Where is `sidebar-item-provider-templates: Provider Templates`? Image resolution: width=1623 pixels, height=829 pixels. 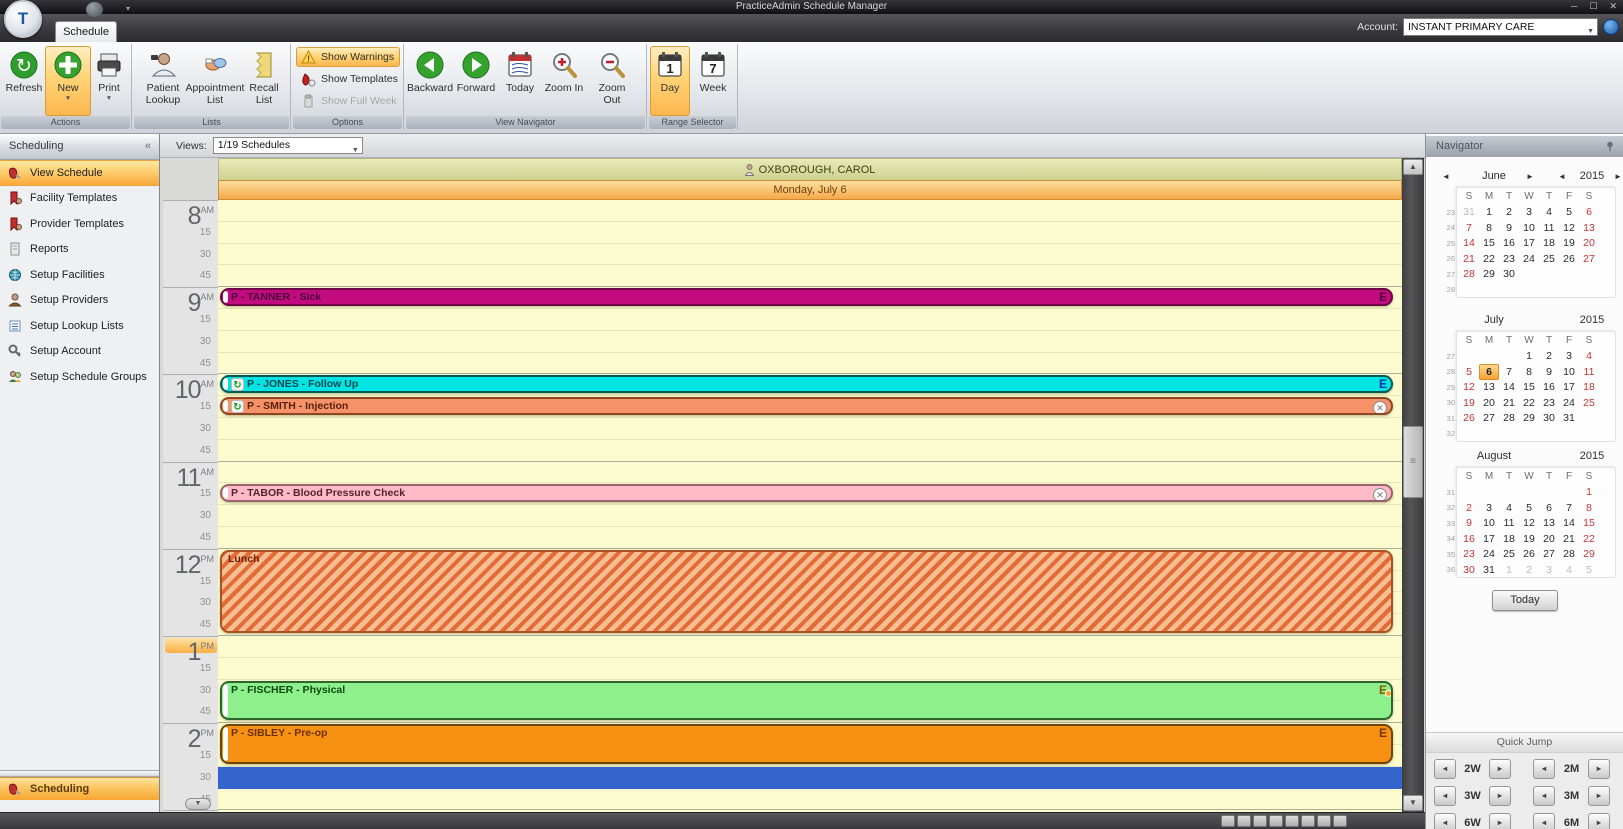 sidebar-item-provider-templates: Provider Templates is located at coordinates (79, 224).